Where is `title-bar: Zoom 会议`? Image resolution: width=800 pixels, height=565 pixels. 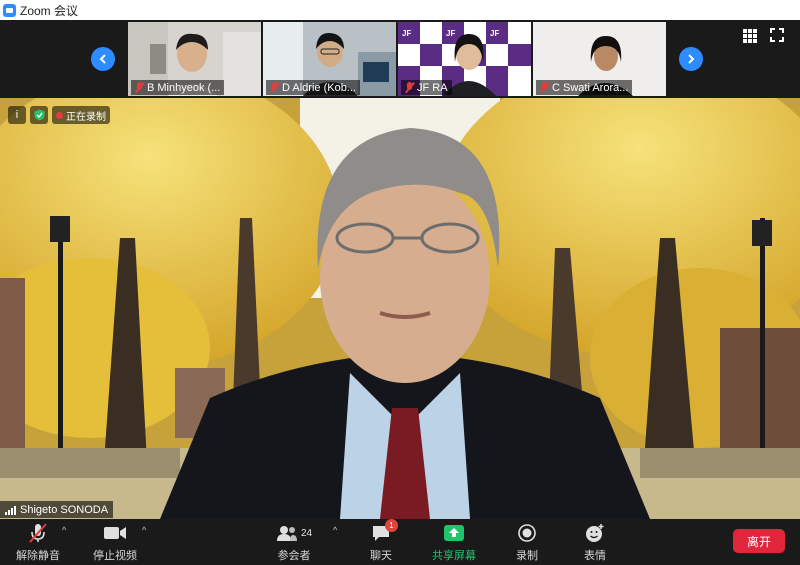
title-bar: Zoom 会议 is located at coordinates (400, 10).